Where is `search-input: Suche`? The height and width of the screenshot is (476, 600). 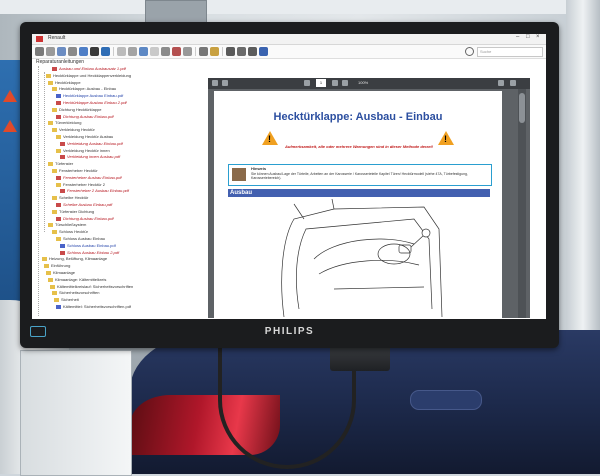 search-input: Suche is located at coordinates (510, 52).